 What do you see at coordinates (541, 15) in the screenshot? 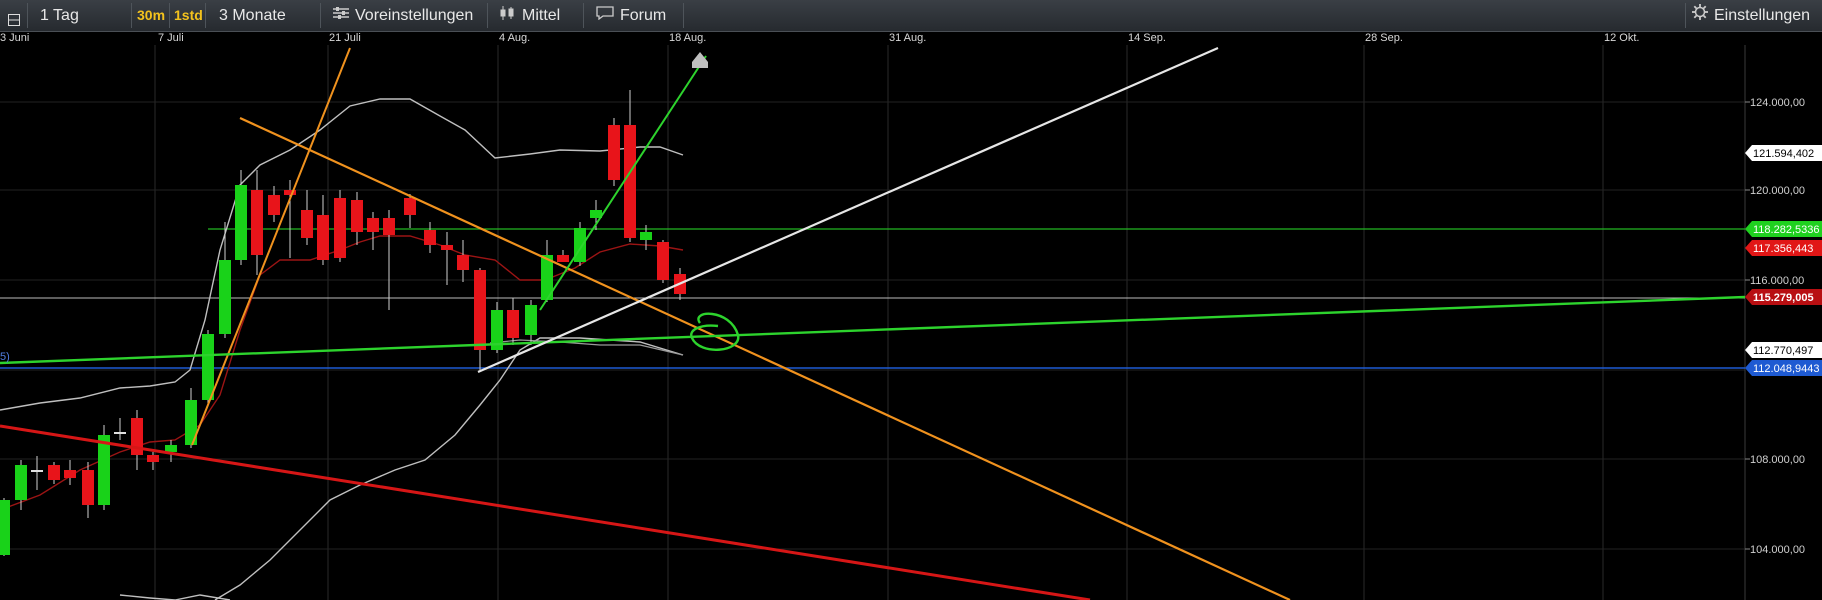
I see `indicator-label: Mittel` at bounding box center [541, 15].